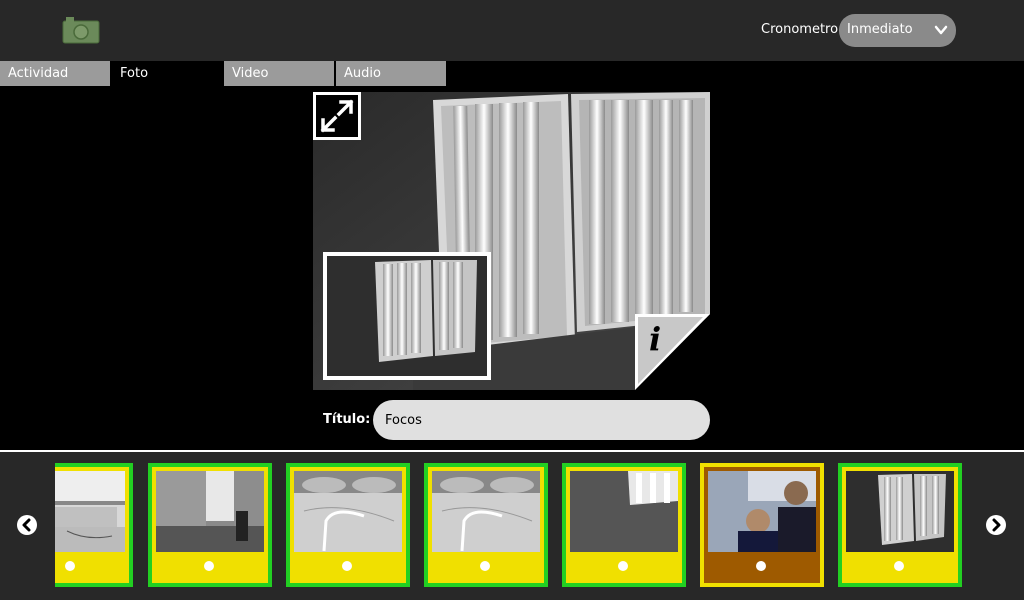  Describe the element at coordinates (250, 73) in the screenshot. I see `tab-label: Video` at that location.